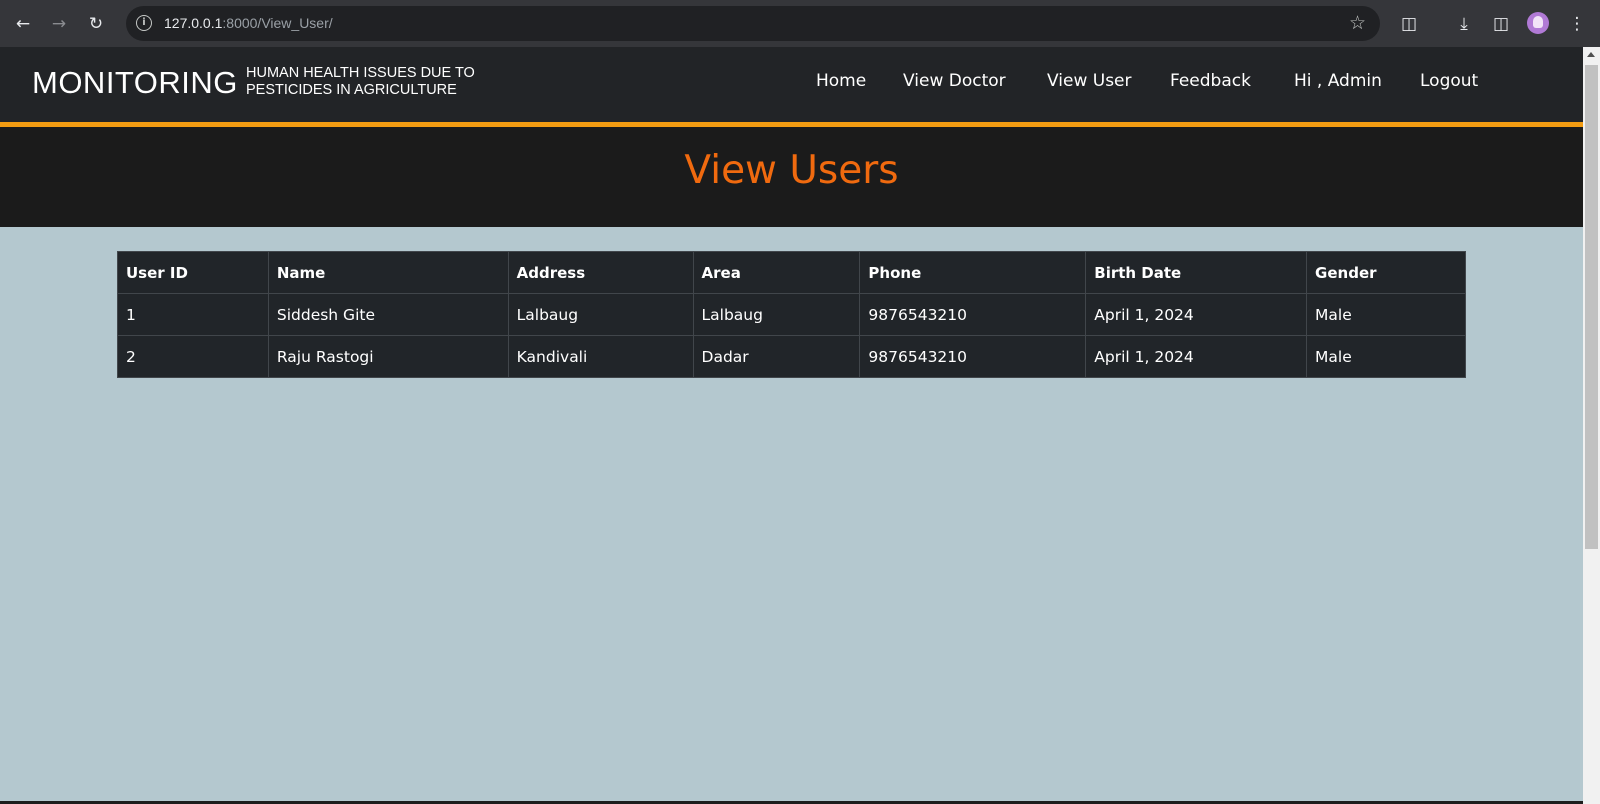  I want to click on page-title: View Users, so click(791, 170).